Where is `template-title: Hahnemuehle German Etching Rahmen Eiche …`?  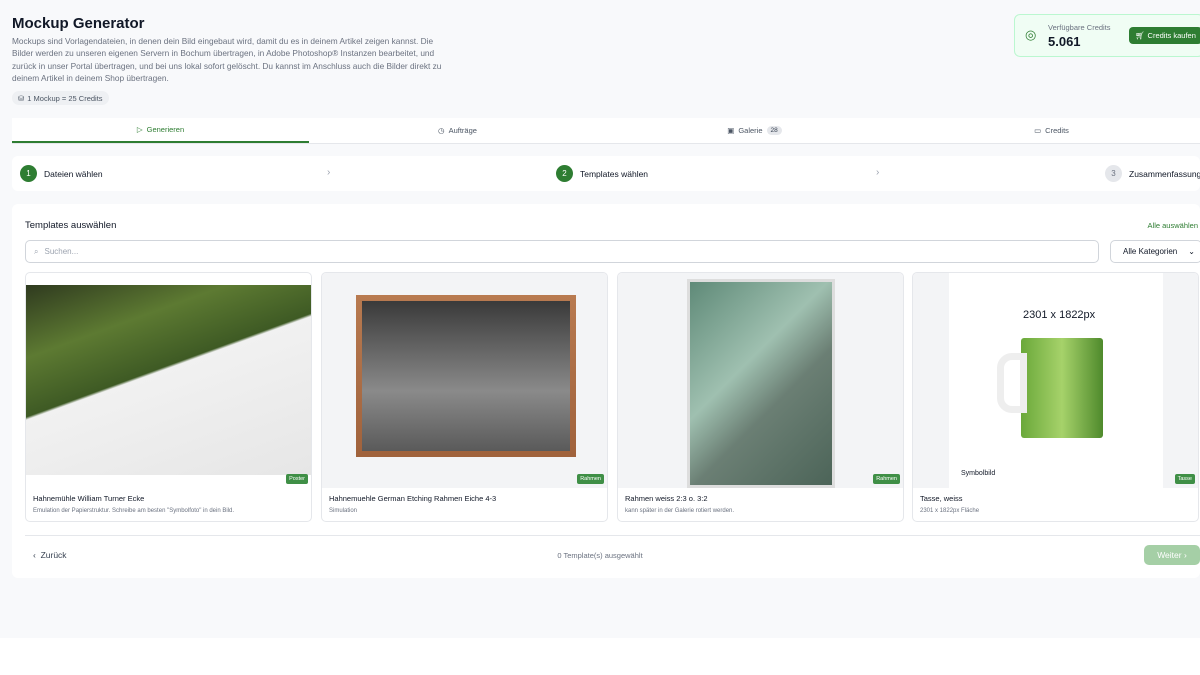
template-title: Hahnemuehle German Etching Rahmen Eiche … is located at coordinates (413, 498).